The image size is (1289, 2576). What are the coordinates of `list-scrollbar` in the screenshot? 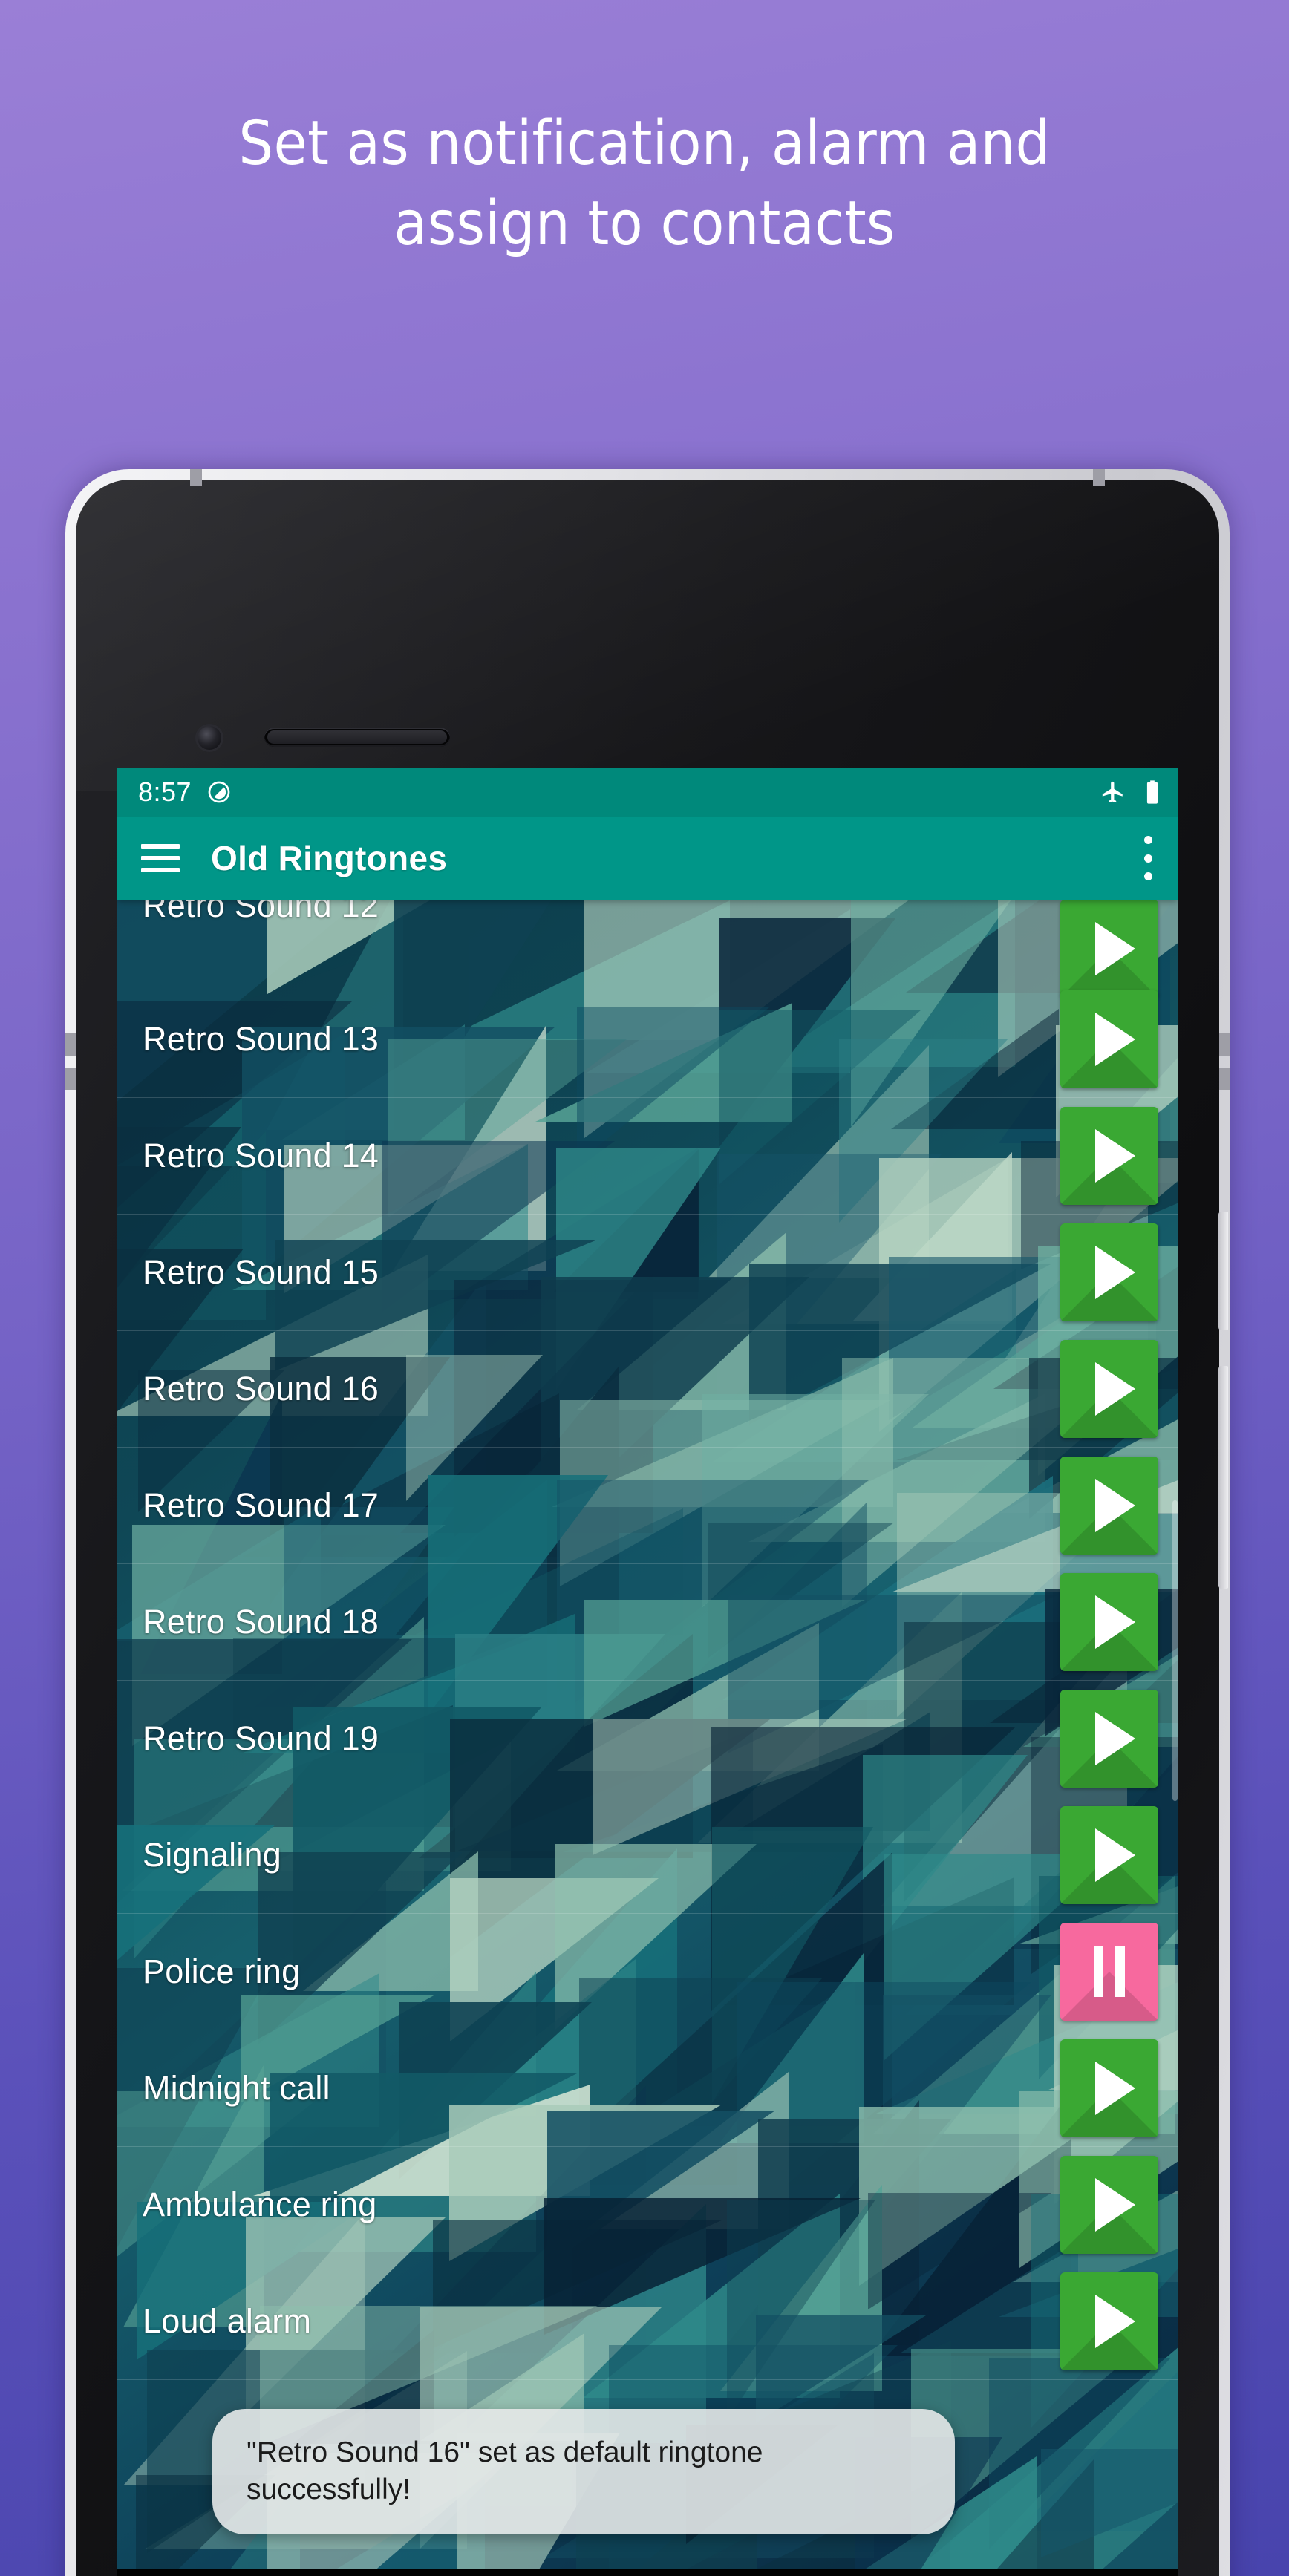 It's located at (1175, 1734).